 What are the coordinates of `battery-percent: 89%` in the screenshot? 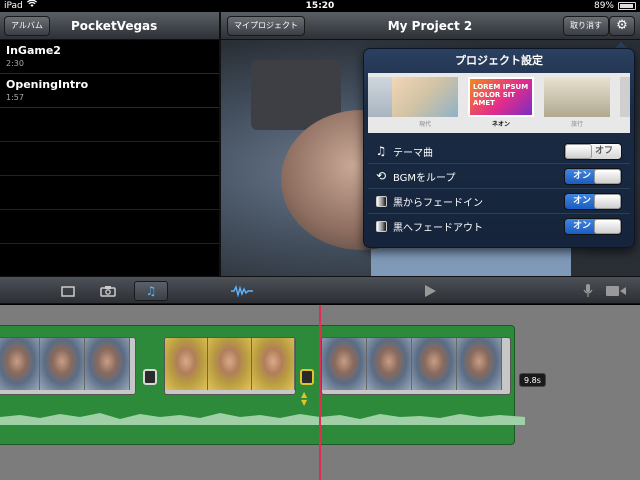 It's located at (603, 6).